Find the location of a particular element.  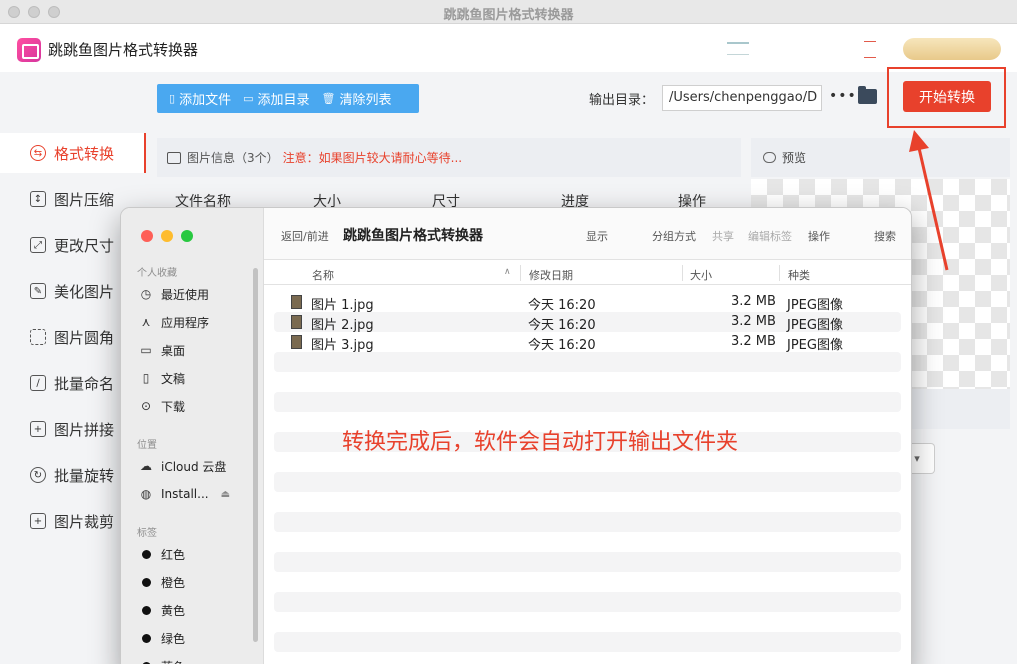

sidebar-item-icloud: ☁ iCloud 云盘 is located at coordinates (182, 466).